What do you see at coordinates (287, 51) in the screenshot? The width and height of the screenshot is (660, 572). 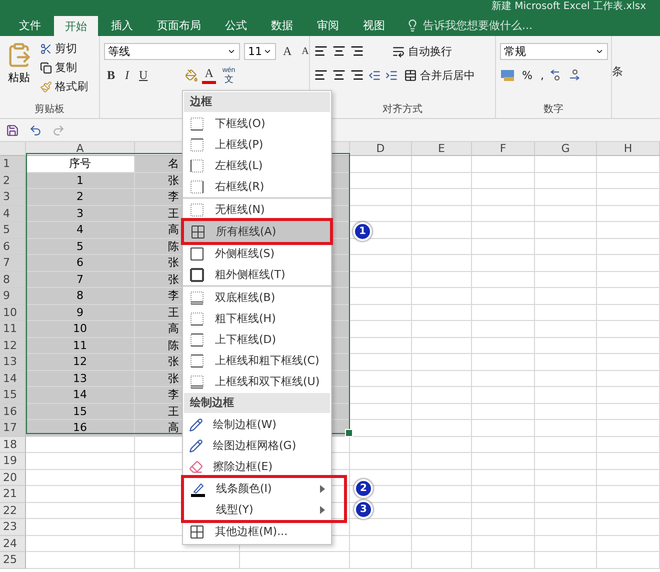 I see `grow-font-button: A` at bounding box center [287, 51].